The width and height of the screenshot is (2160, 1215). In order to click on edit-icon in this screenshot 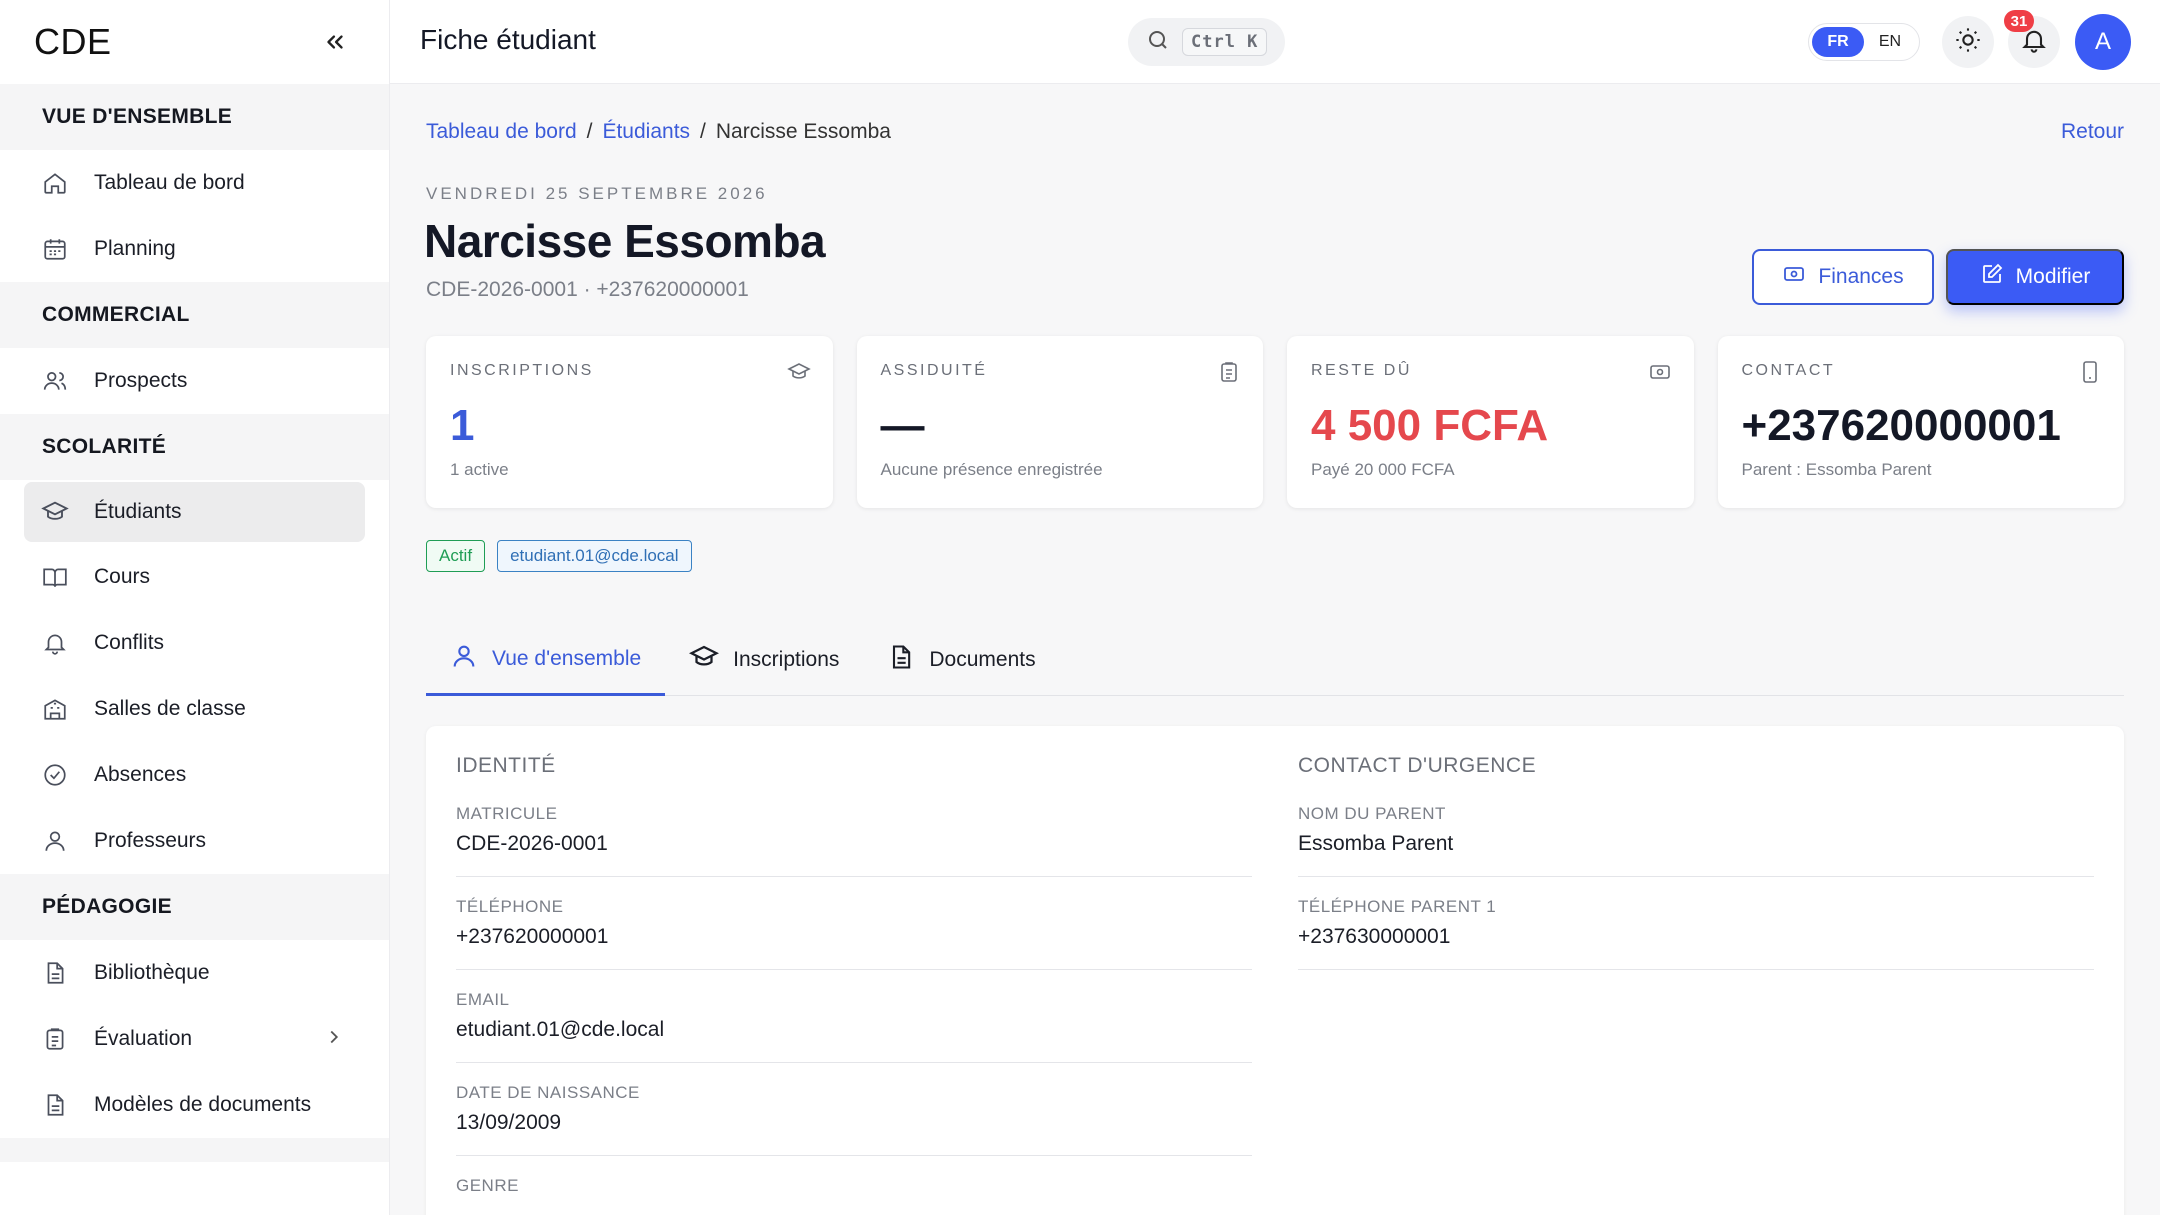, I will do `click(1992, 277)`.